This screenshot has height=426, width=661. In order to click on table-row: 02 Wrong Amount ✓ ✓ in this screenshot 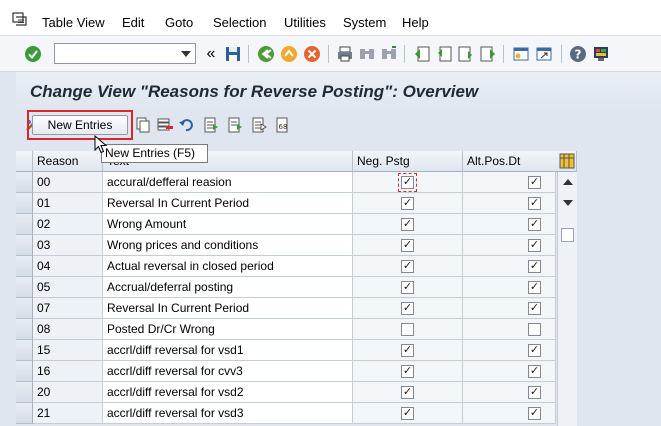, I will do `click(286, 224)`.